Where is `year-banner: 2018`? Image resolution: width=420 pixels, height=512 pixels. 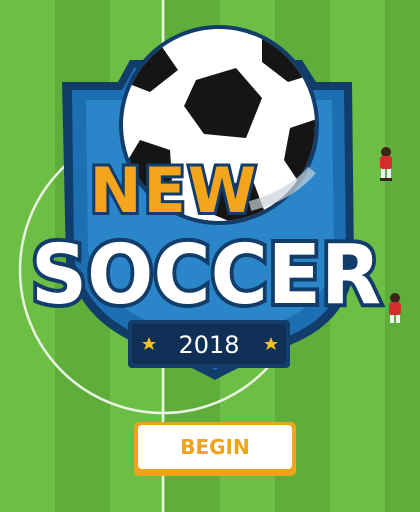 year-banner: 2018 is located at coordinates (209, 344).